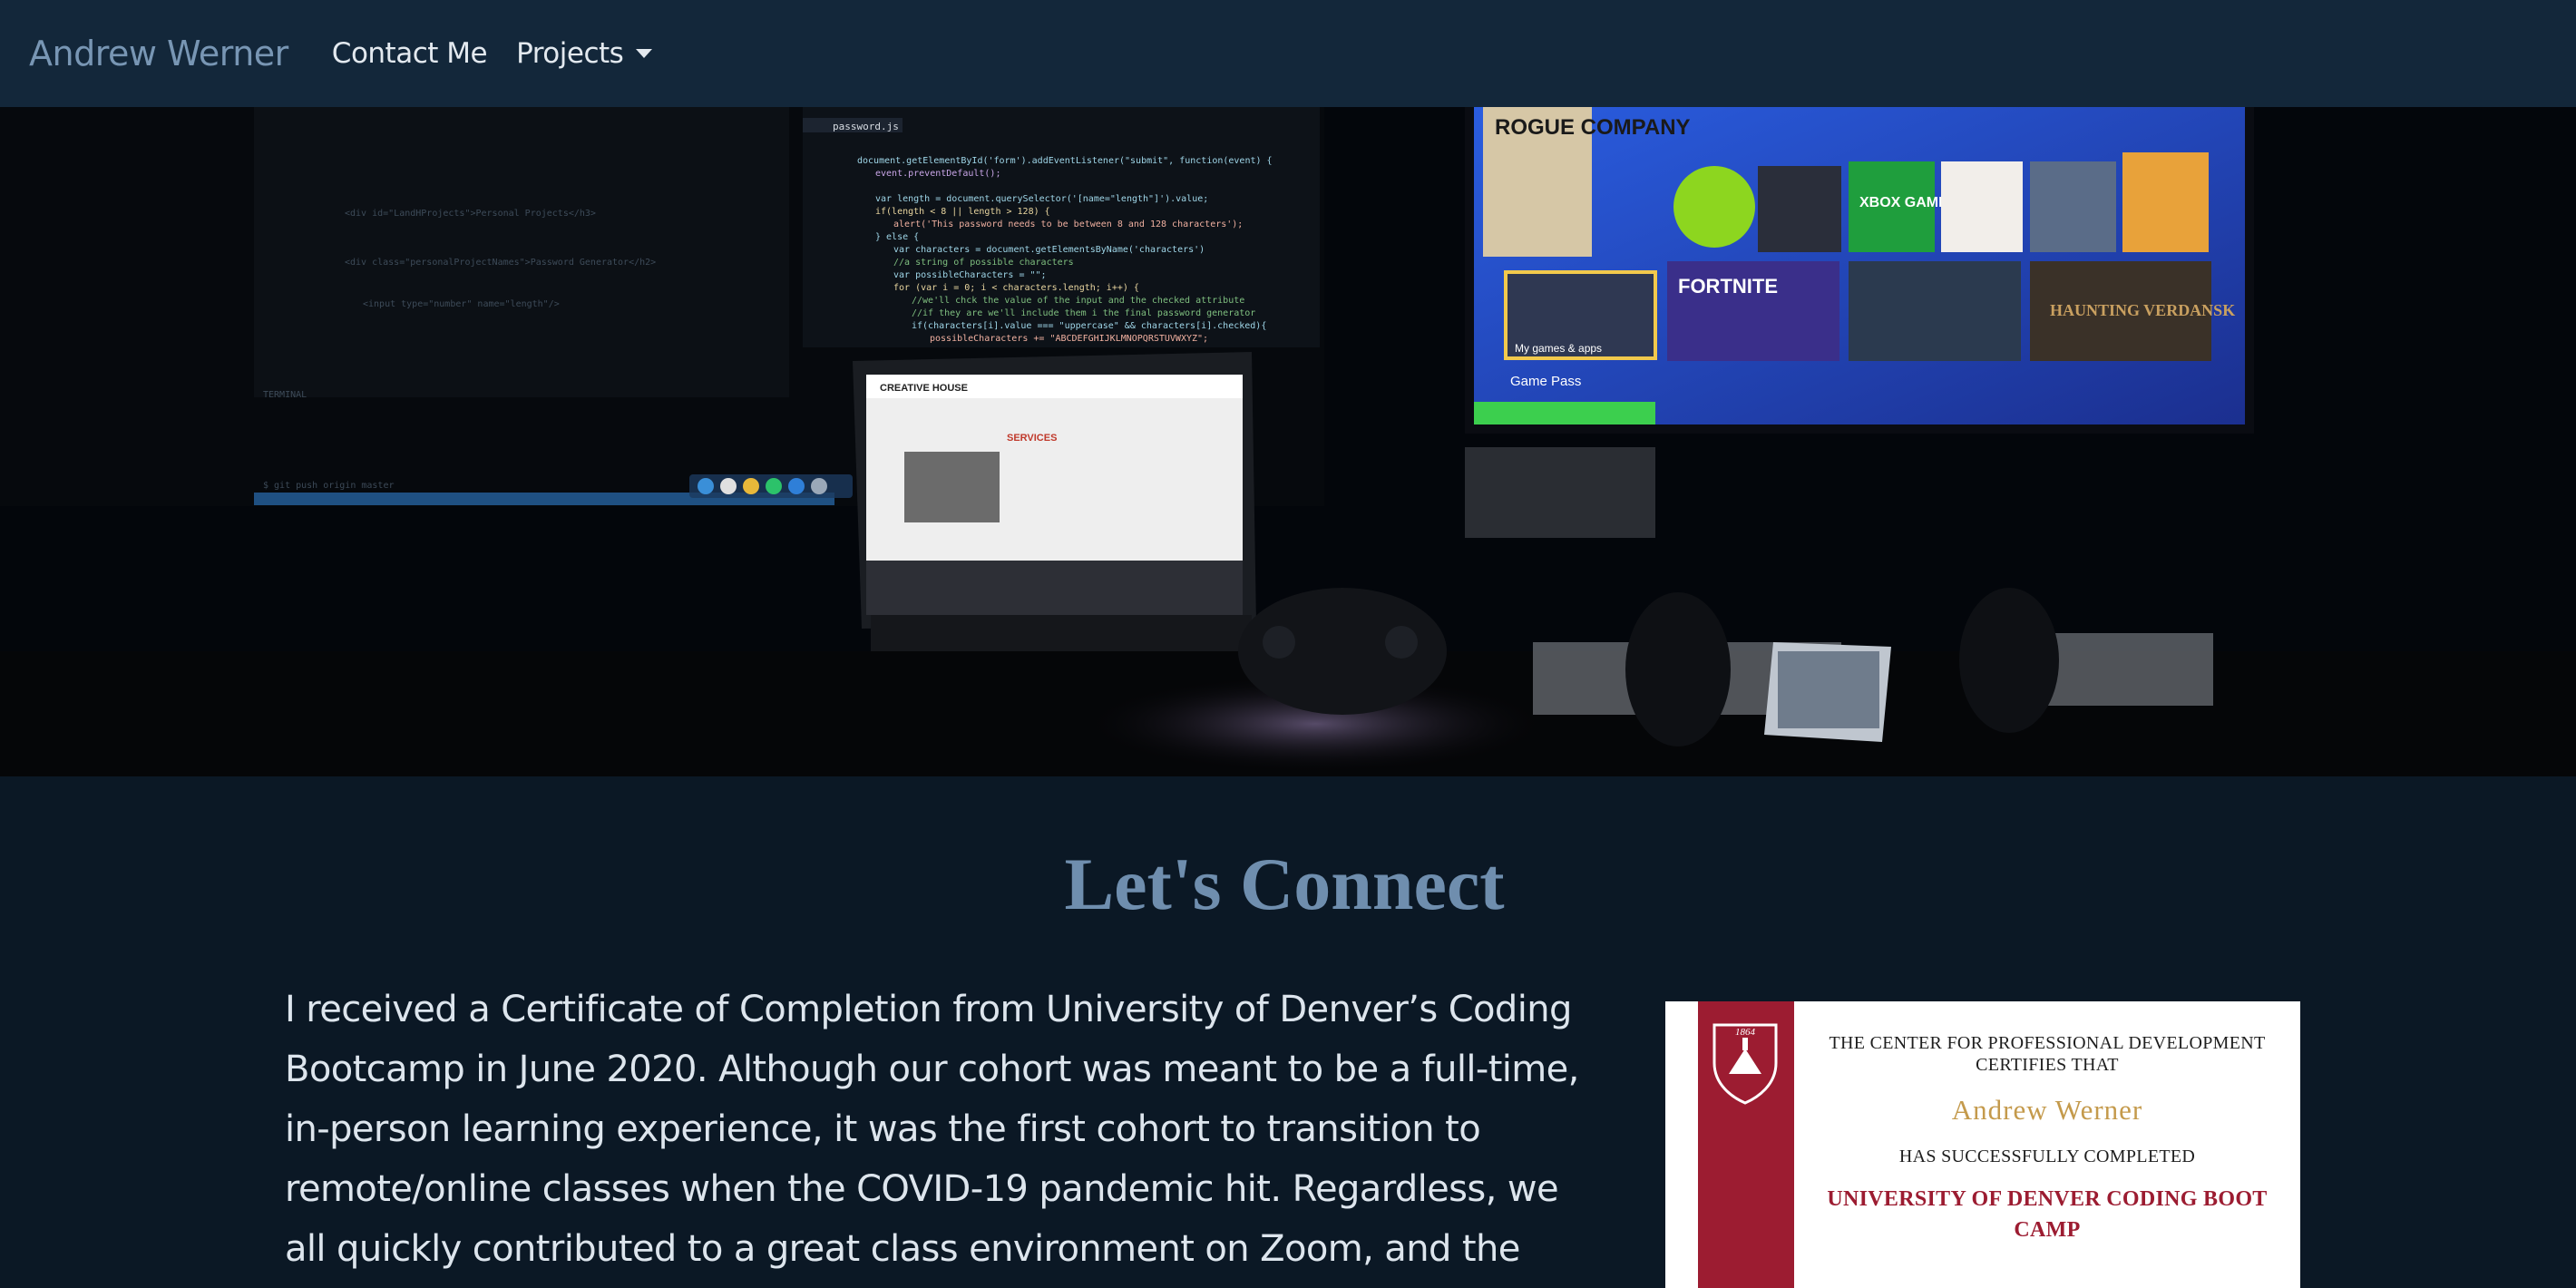 This screenshot has width=2576, height=1288. Describe the element at coordinates (2047, 1214) in the screenshot. I see `cert-program-name: UNIVERSITY OF DENVER CODING BOOT CAMP` at that location.